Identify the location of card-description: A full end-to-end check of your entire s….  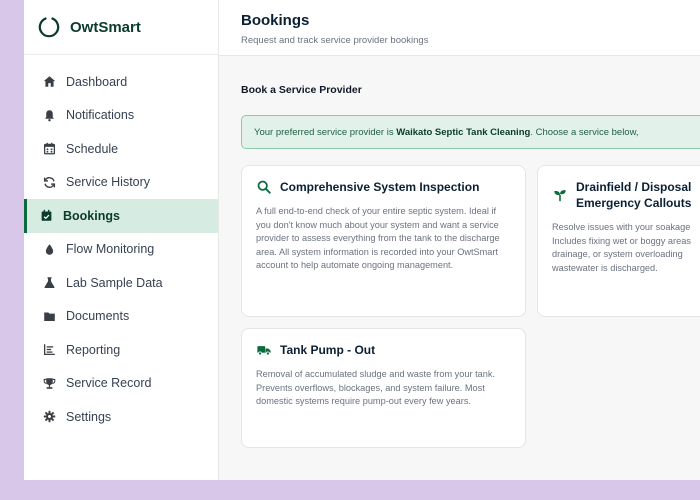
(378, 238).